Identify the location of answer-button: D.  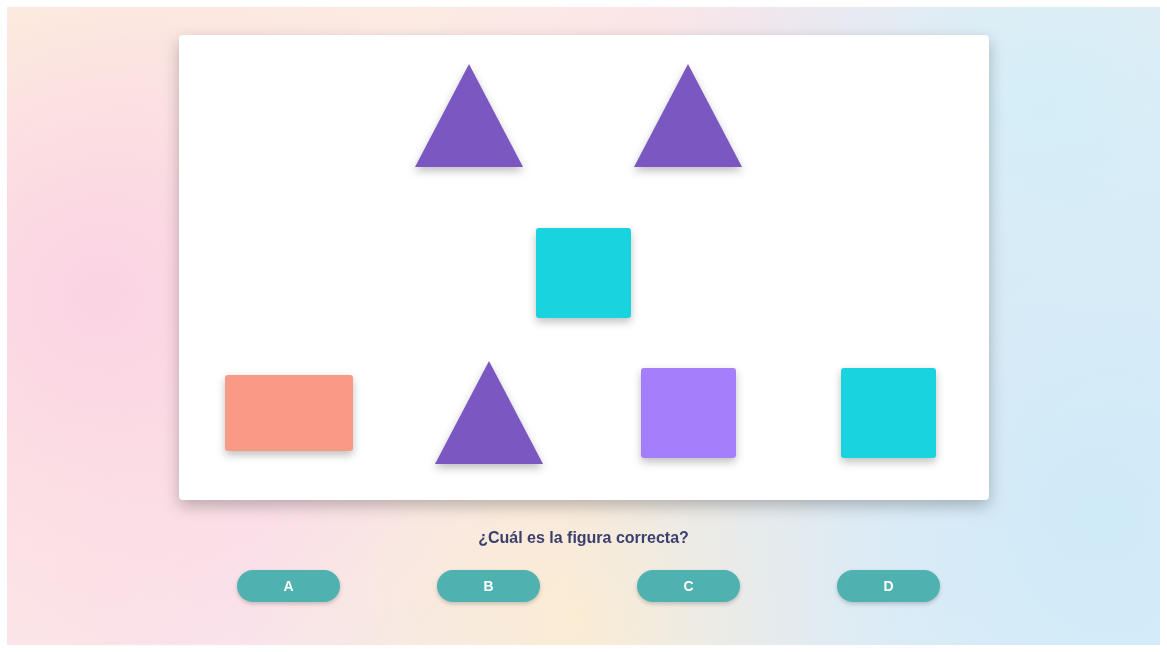
(888, 586).